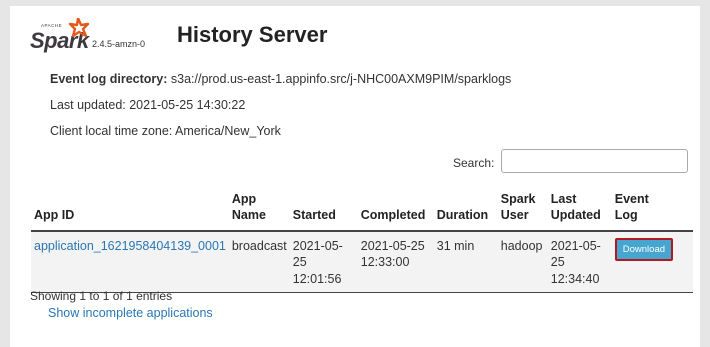  What do you see at coordinates (644, 249) in the screenshot?
I see `download-button: Download` at bounding box center [644, 249].